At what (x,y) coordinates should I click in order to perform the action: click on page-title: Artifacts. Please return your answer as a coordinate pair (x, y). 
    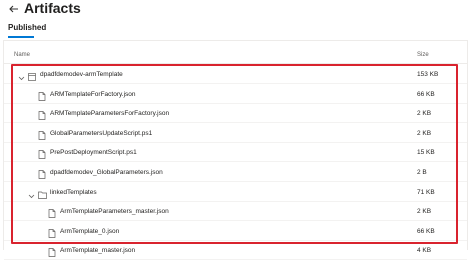
    Looking at the image, I should click on (52, 8).